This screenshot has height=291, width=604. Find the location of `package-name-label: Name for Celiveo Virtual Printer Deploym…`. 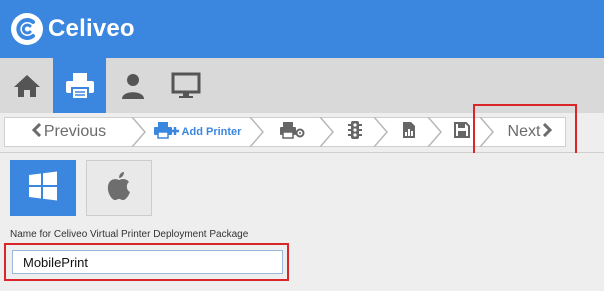

package-name-label: Name for Celiveo Virtual Printer Deploym… is located at coordinates (129, 234).